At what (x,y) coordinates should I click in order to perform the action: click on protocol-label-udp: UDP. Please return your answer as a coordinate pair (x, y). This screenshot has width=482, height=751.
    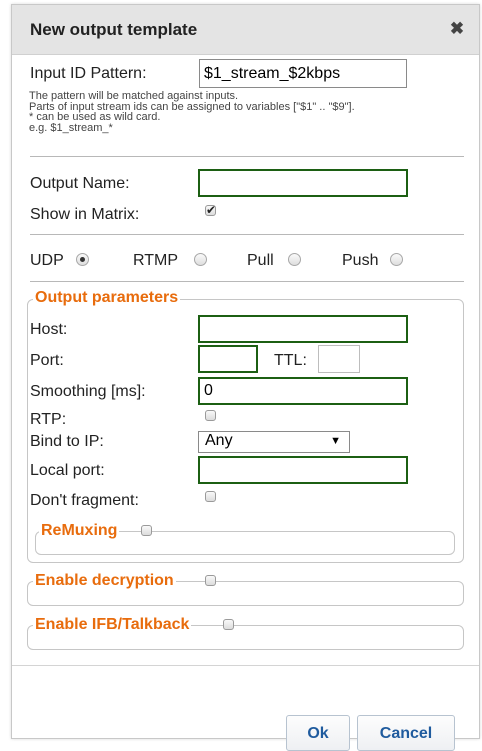
    Looking at the image, I should click on (47, 260).